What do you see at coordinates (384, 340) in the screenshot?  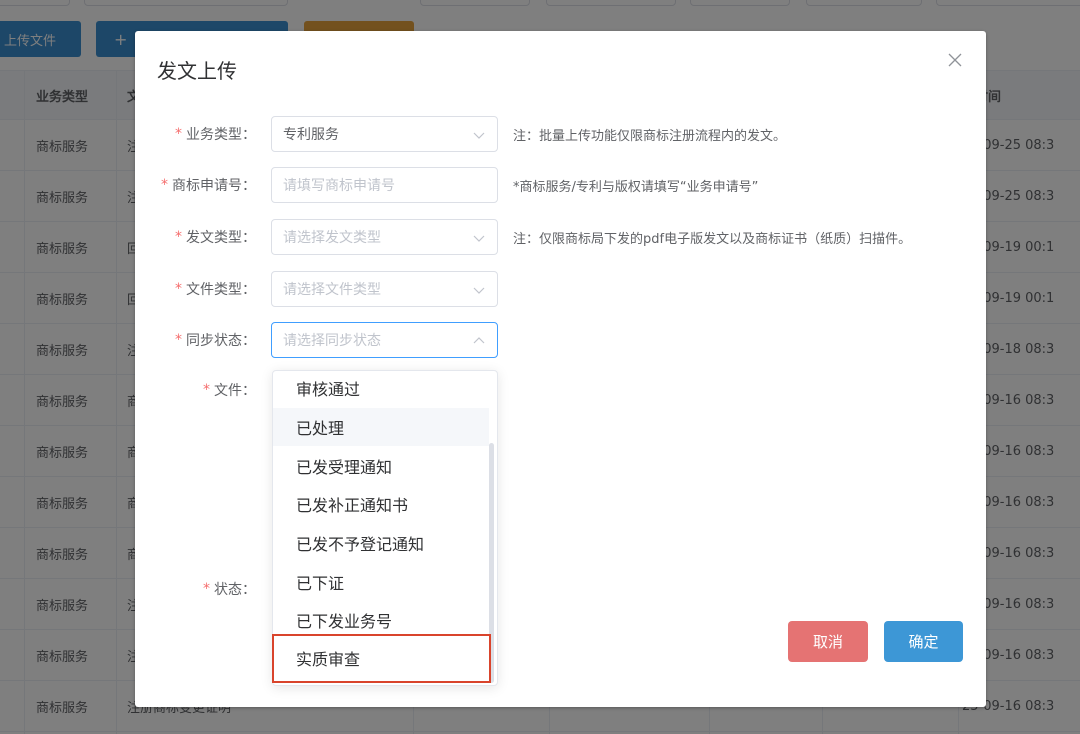 I see `sync-status-select: 请选择同步状态` at bounding box center [384, 340].